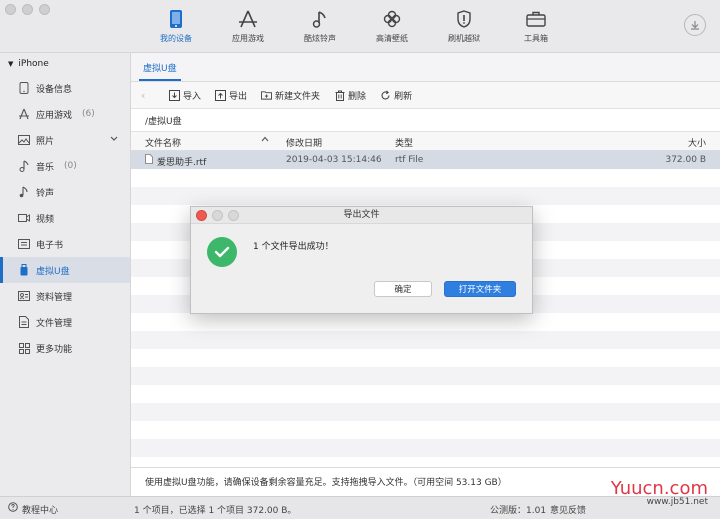 Image resolution: width=720 pixels, height=519 pixels. I want to click on export-dialog: 导出文件 1 个文件导出成功！ 确定 打开文件夹, so click(361, 260).